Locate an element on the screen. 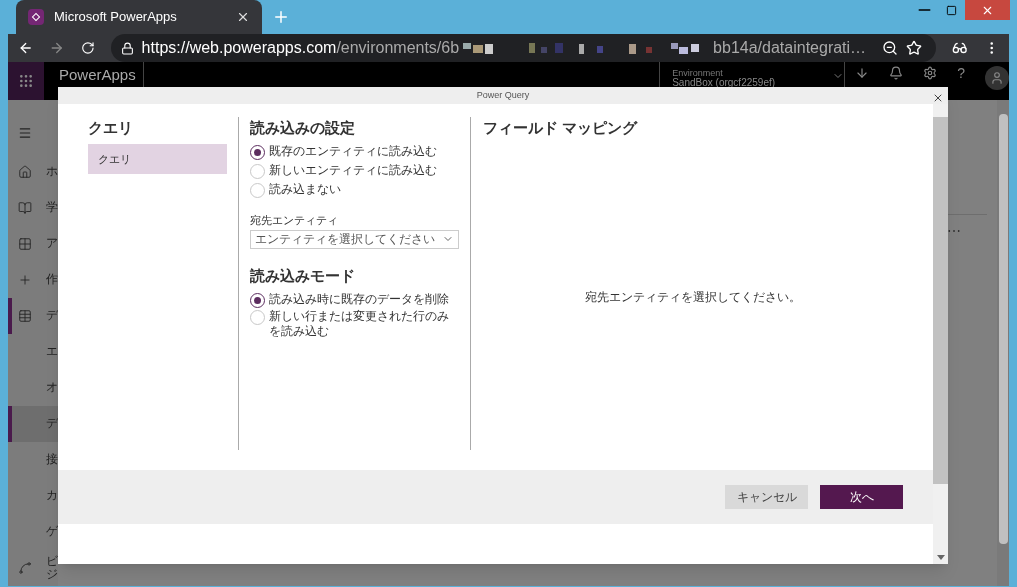 The width and height of the screenshot is (1017, 587). sidebar-item: ア is located at coordinates (33, 244).